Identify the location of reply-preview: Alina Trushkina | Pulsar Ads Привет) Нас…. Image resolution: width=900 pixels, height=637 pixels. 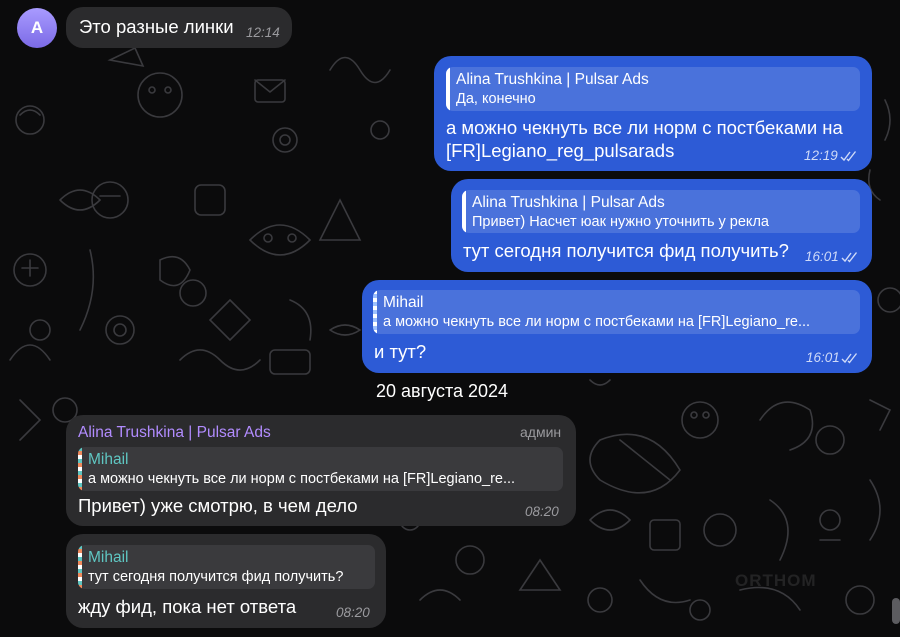
(661, 211).